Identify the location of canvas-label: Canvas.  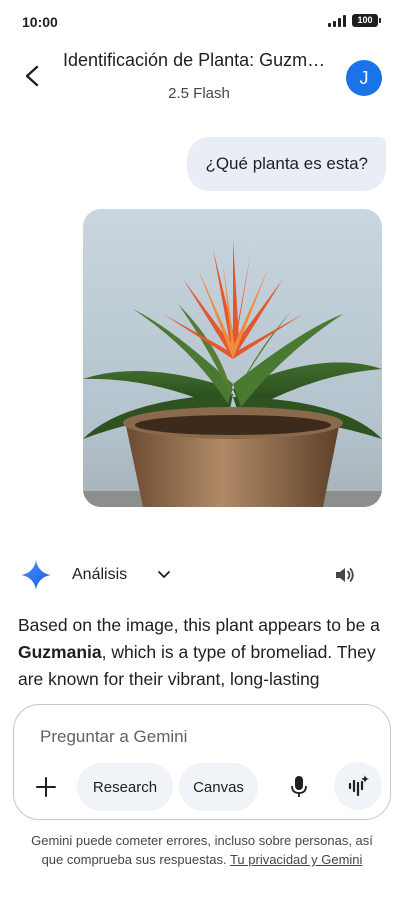
(218, 787).